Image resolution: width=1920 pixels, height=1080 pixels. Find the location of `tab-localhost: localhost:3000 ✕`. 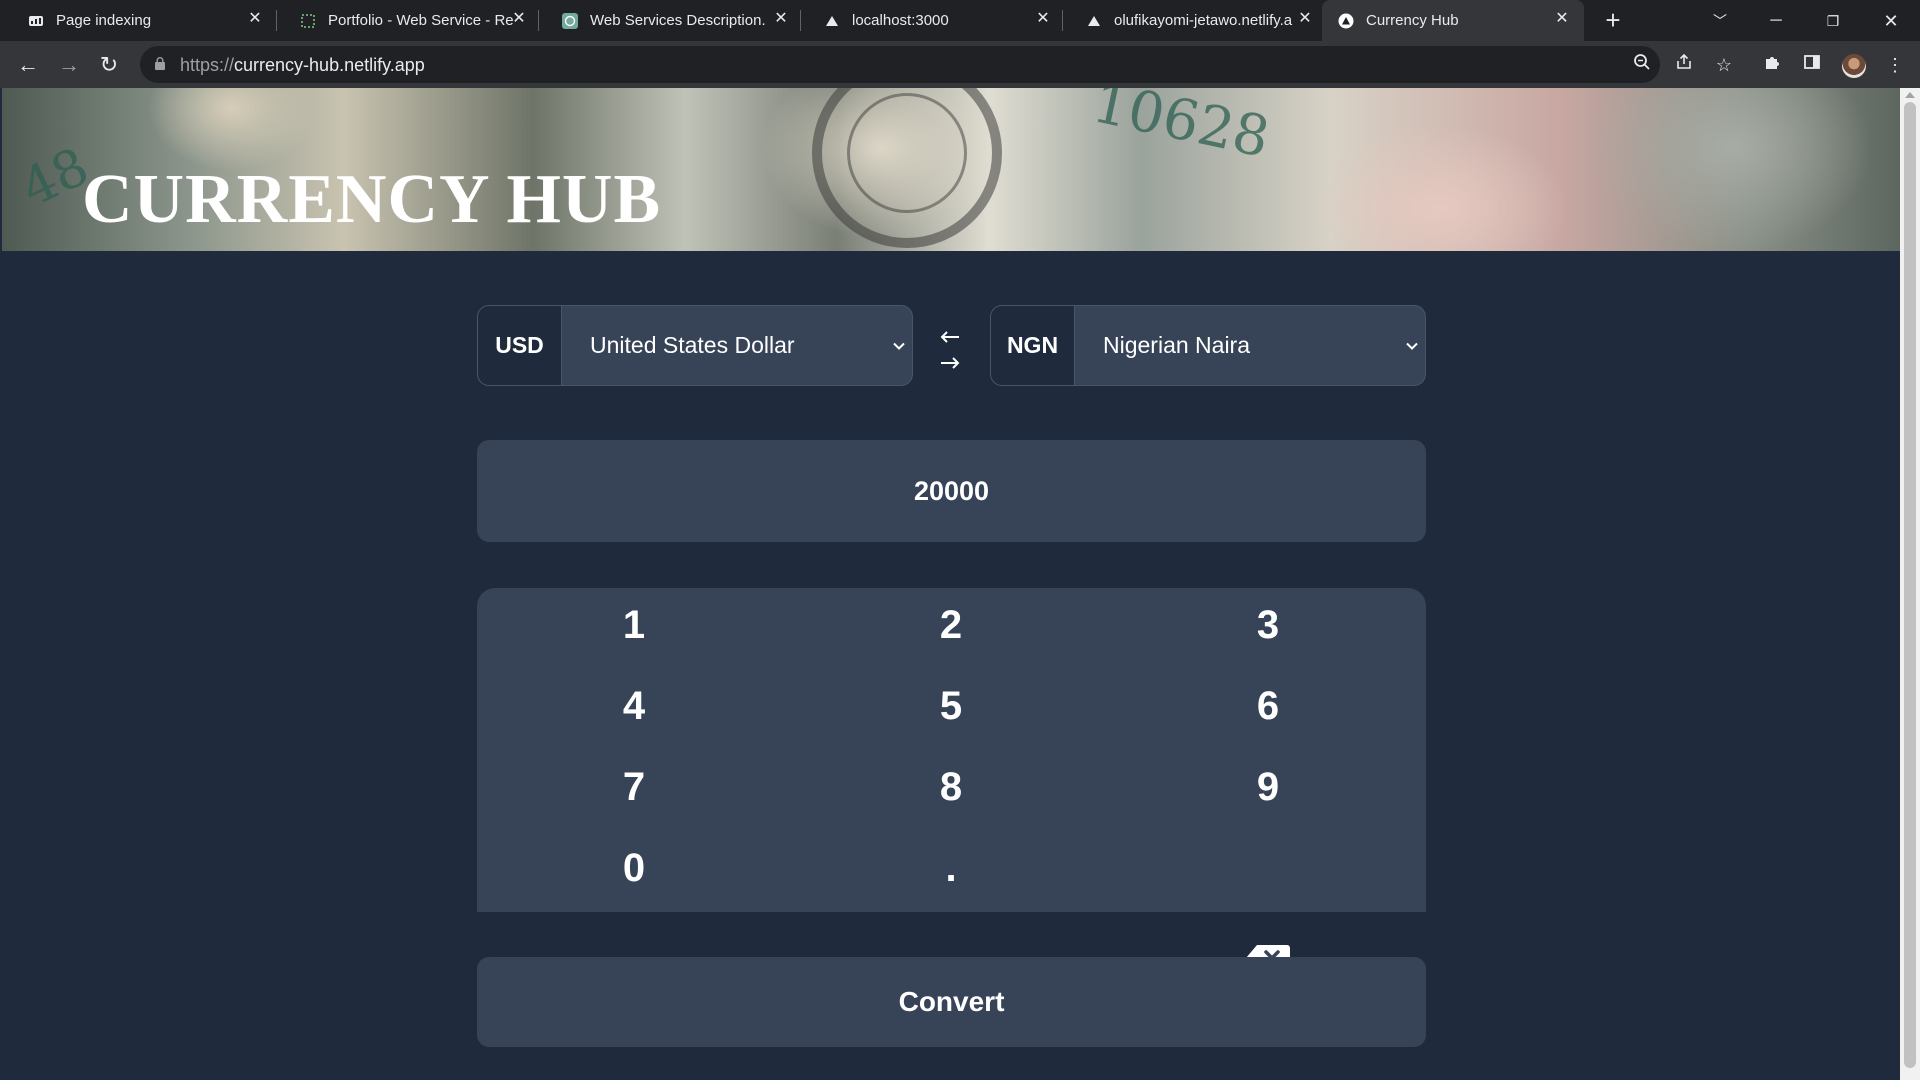

tab-localhost: localhost:3000 ✕ is located at coordinates (927, 20).